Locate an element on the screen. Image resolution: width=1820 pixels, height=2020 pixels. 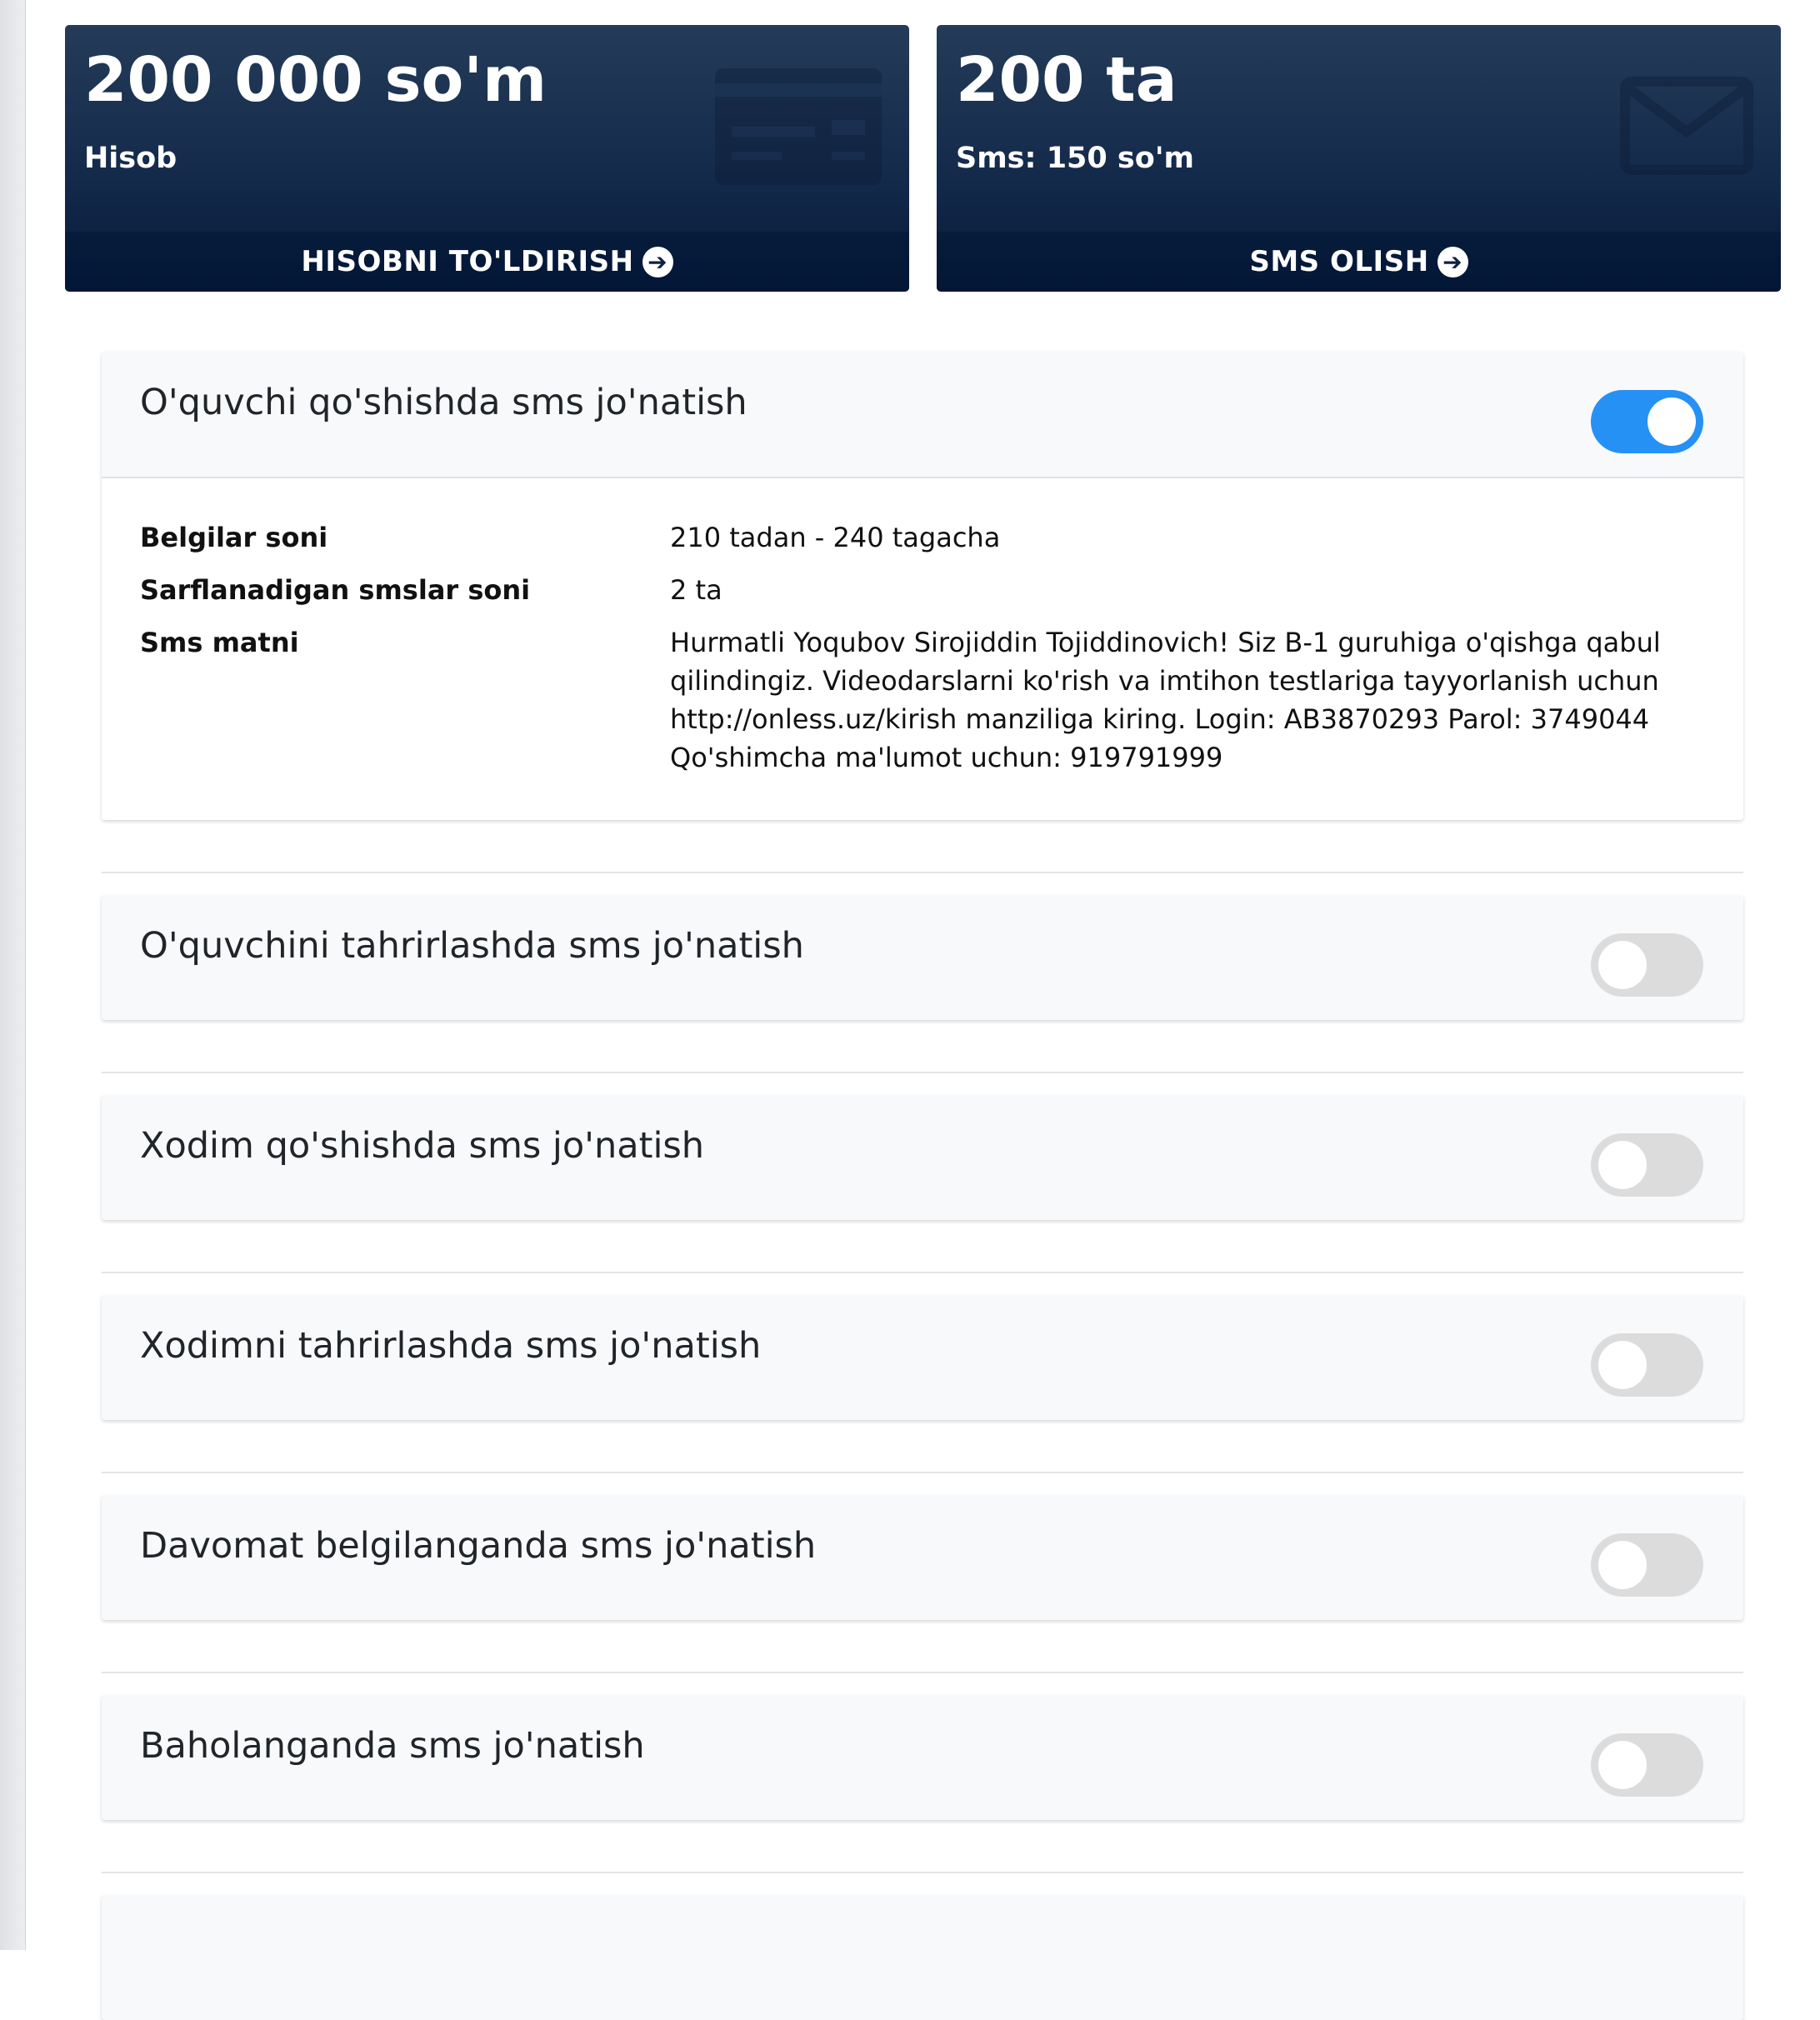
top-up-balance-button: HISOBNI TO'LDIRISH ➔ is located at coordinates (487, 262).